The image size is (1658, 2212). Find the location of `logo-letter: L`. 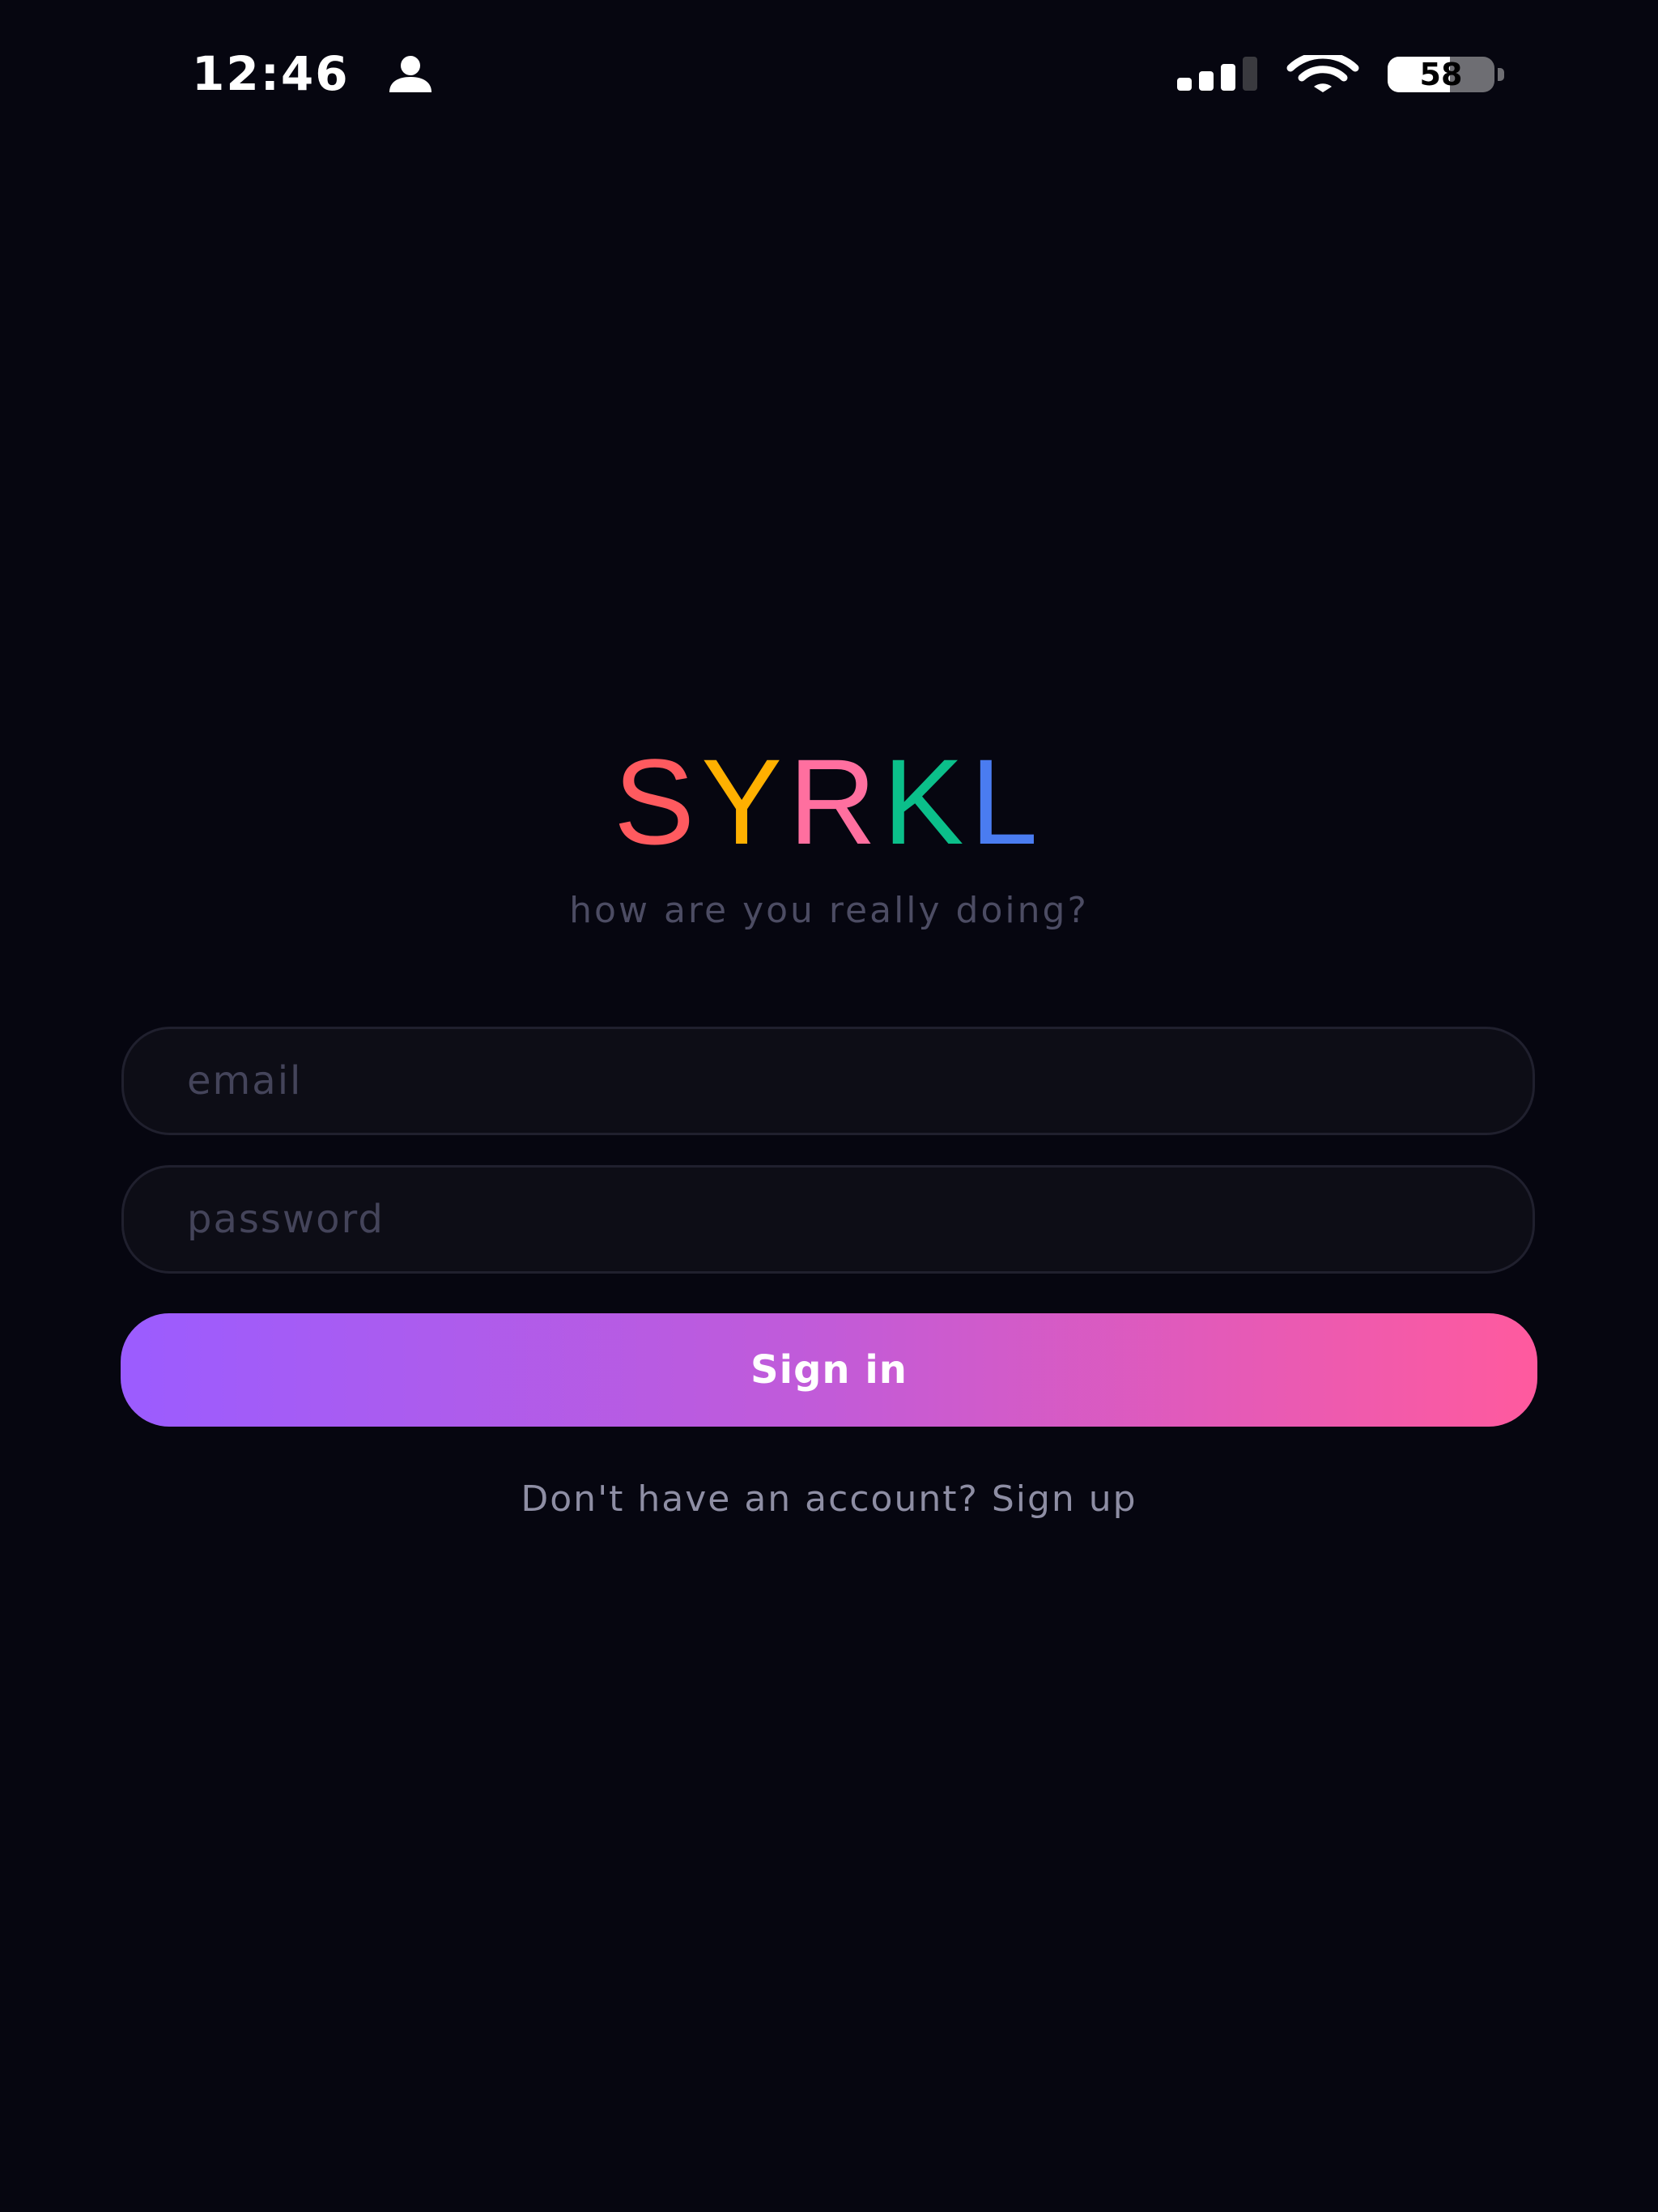

logo-letter: L is located at coordinates (1007, 802).